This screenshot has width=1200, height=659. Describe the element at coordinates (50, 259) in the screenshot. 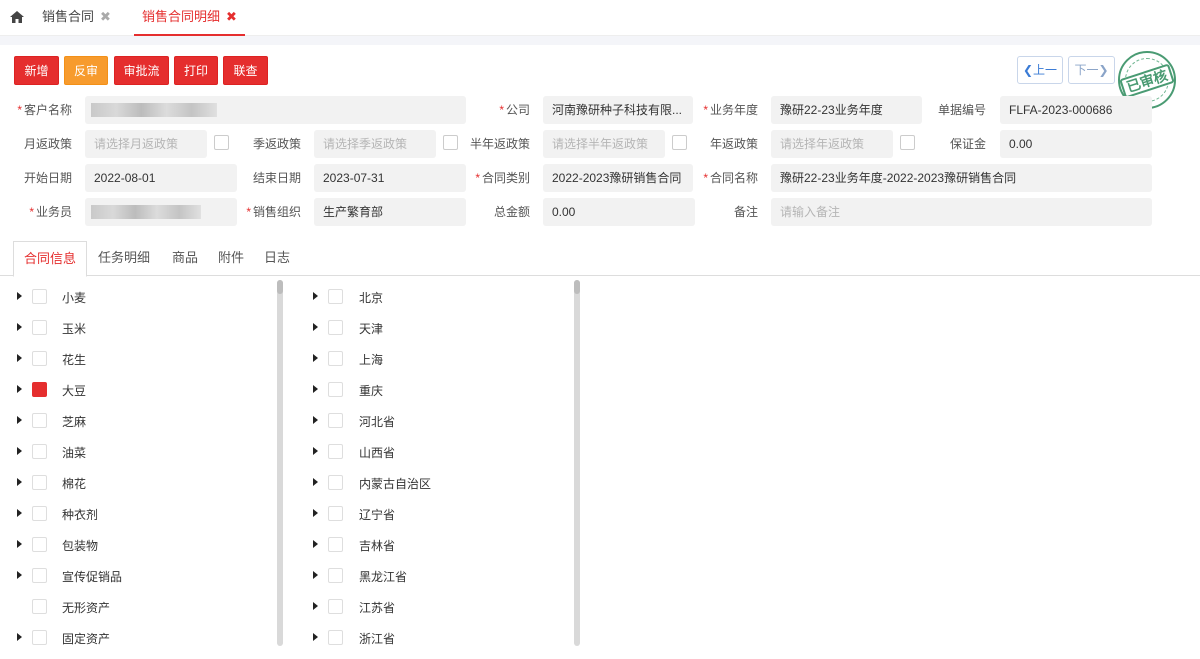

I see `tab-contract-info: 合同信息` at that location.